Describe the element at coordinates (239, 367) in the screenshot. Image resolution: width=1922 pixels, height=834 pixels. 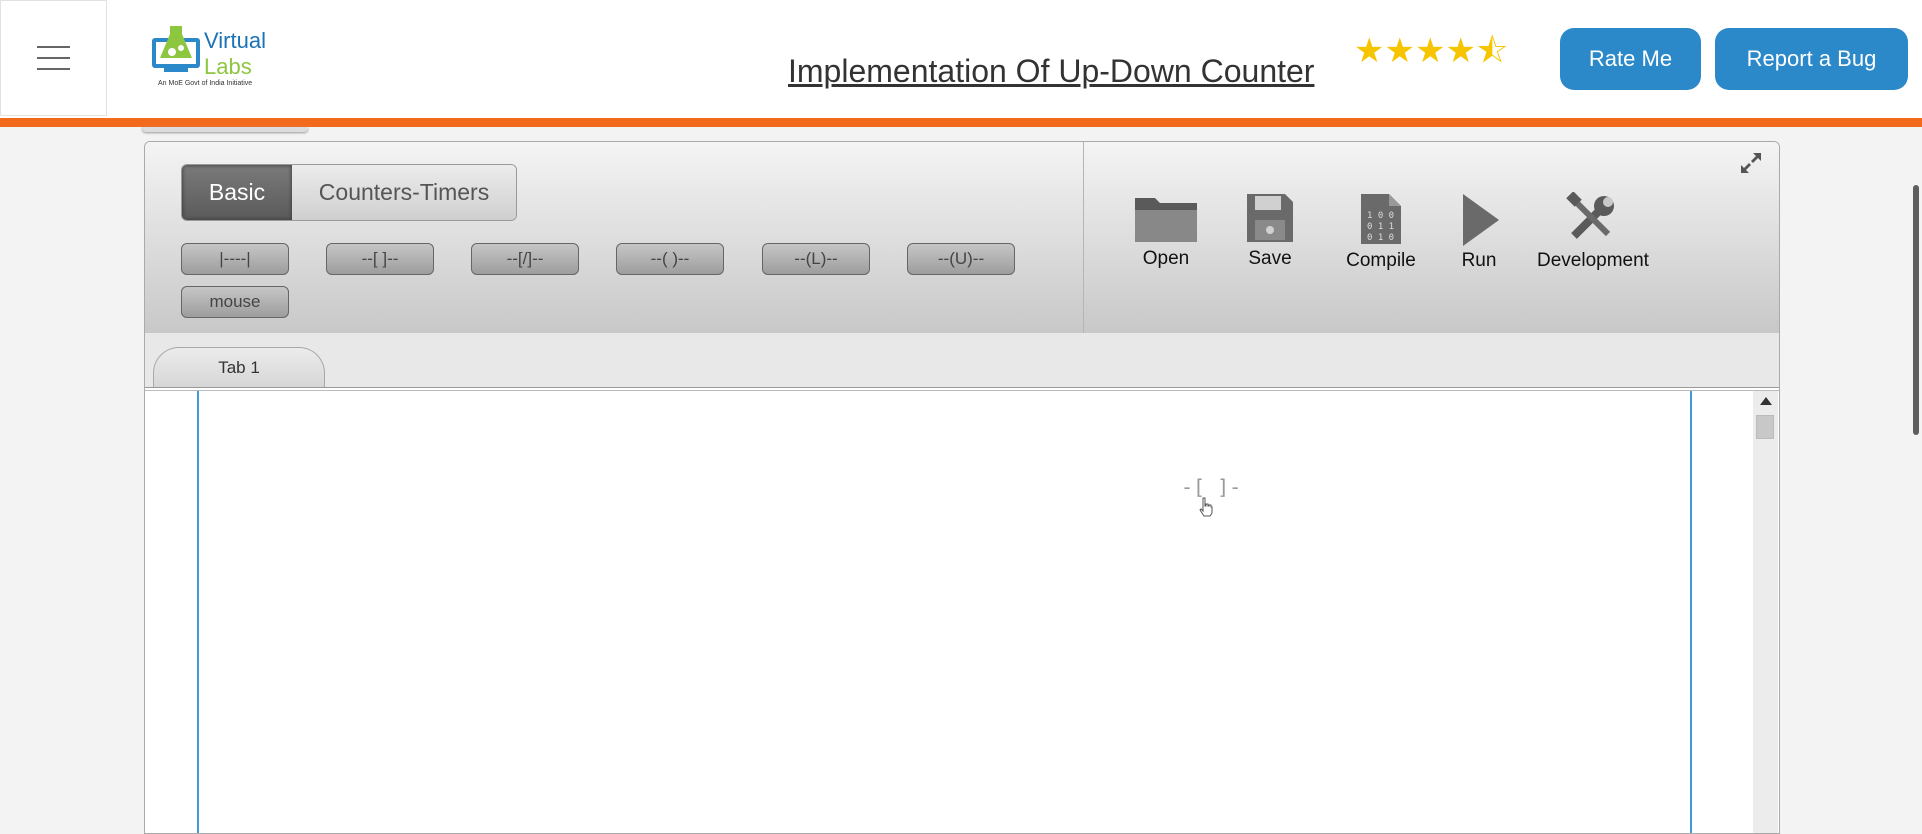
I see `tab-1: Tab 1` at that location.